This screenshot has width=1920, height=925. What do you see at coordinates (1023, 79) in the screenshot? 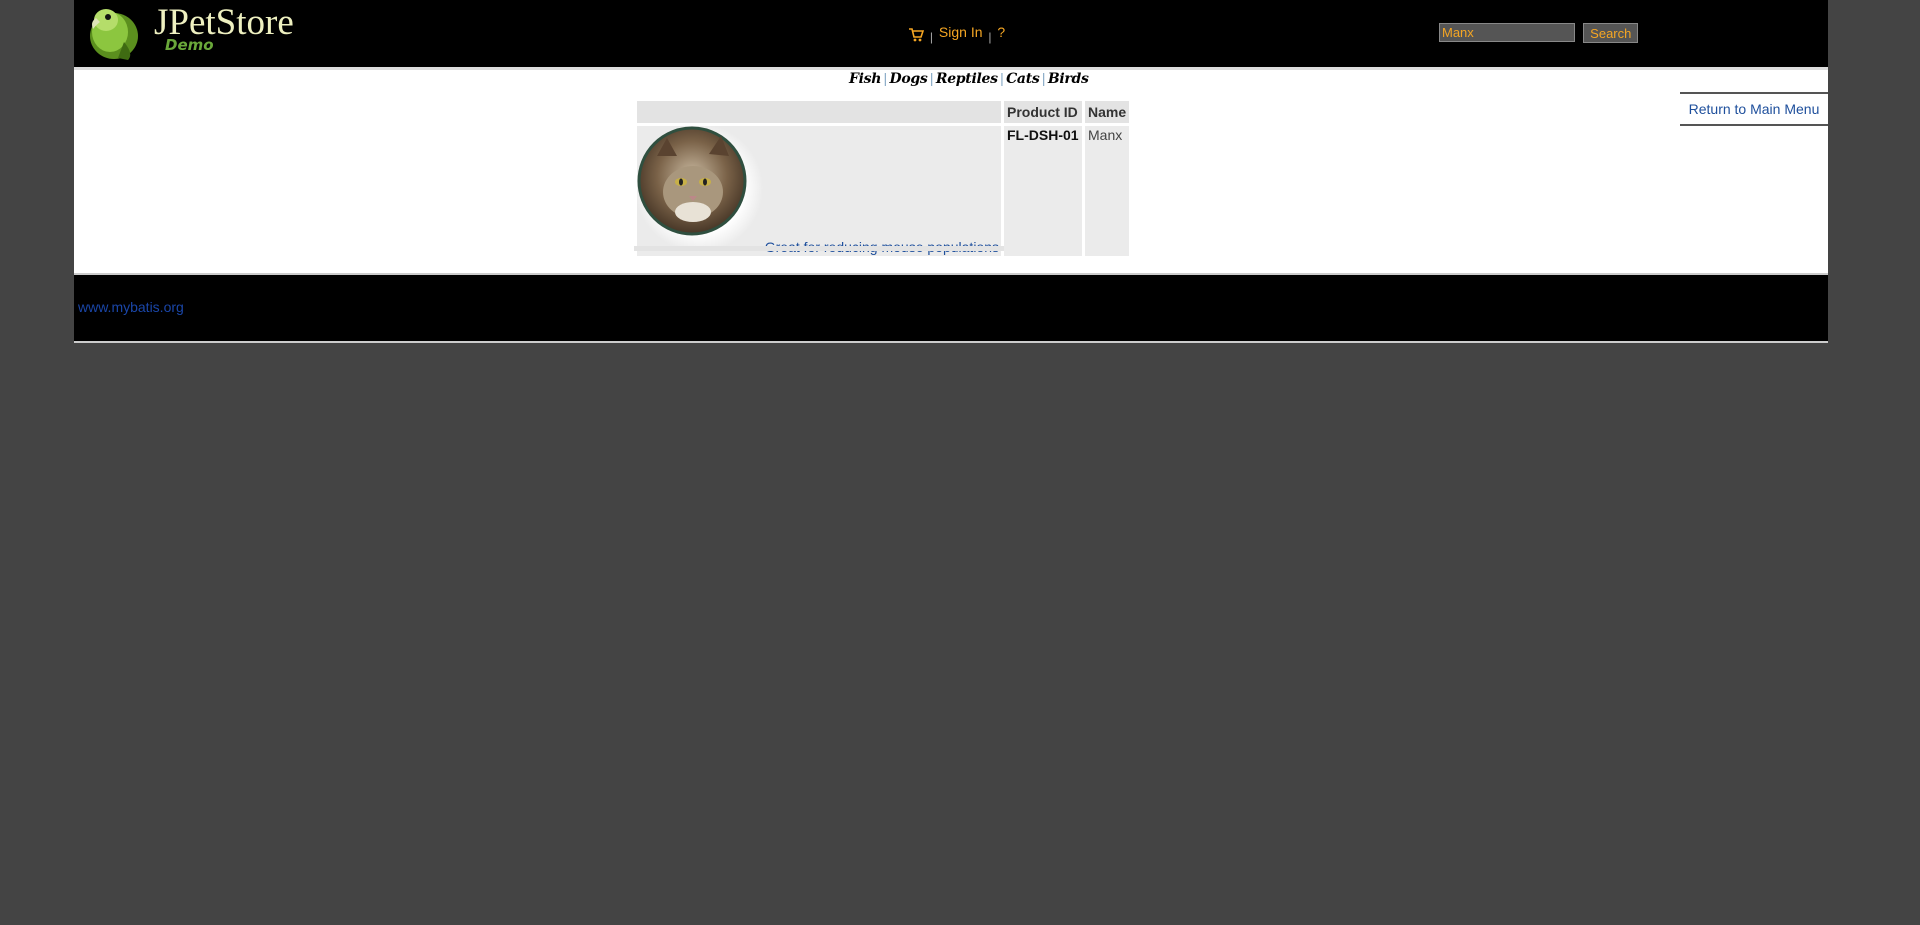
I see `quicklink-cats: Cats` at bounding box center [1023, 79].